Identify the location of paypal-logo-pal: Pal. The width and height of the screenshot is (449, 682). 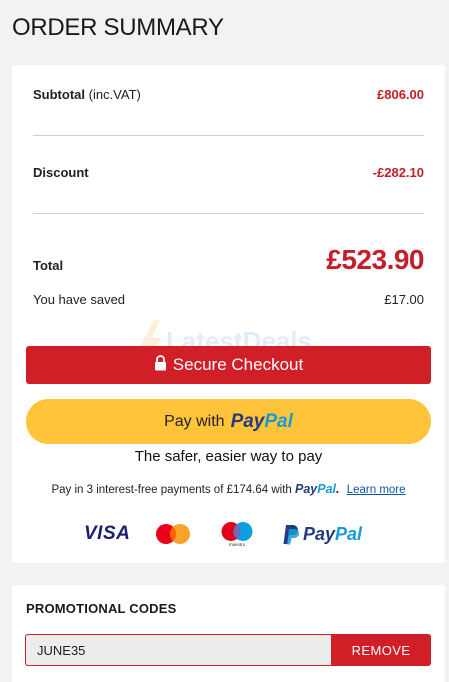
(278, 421).